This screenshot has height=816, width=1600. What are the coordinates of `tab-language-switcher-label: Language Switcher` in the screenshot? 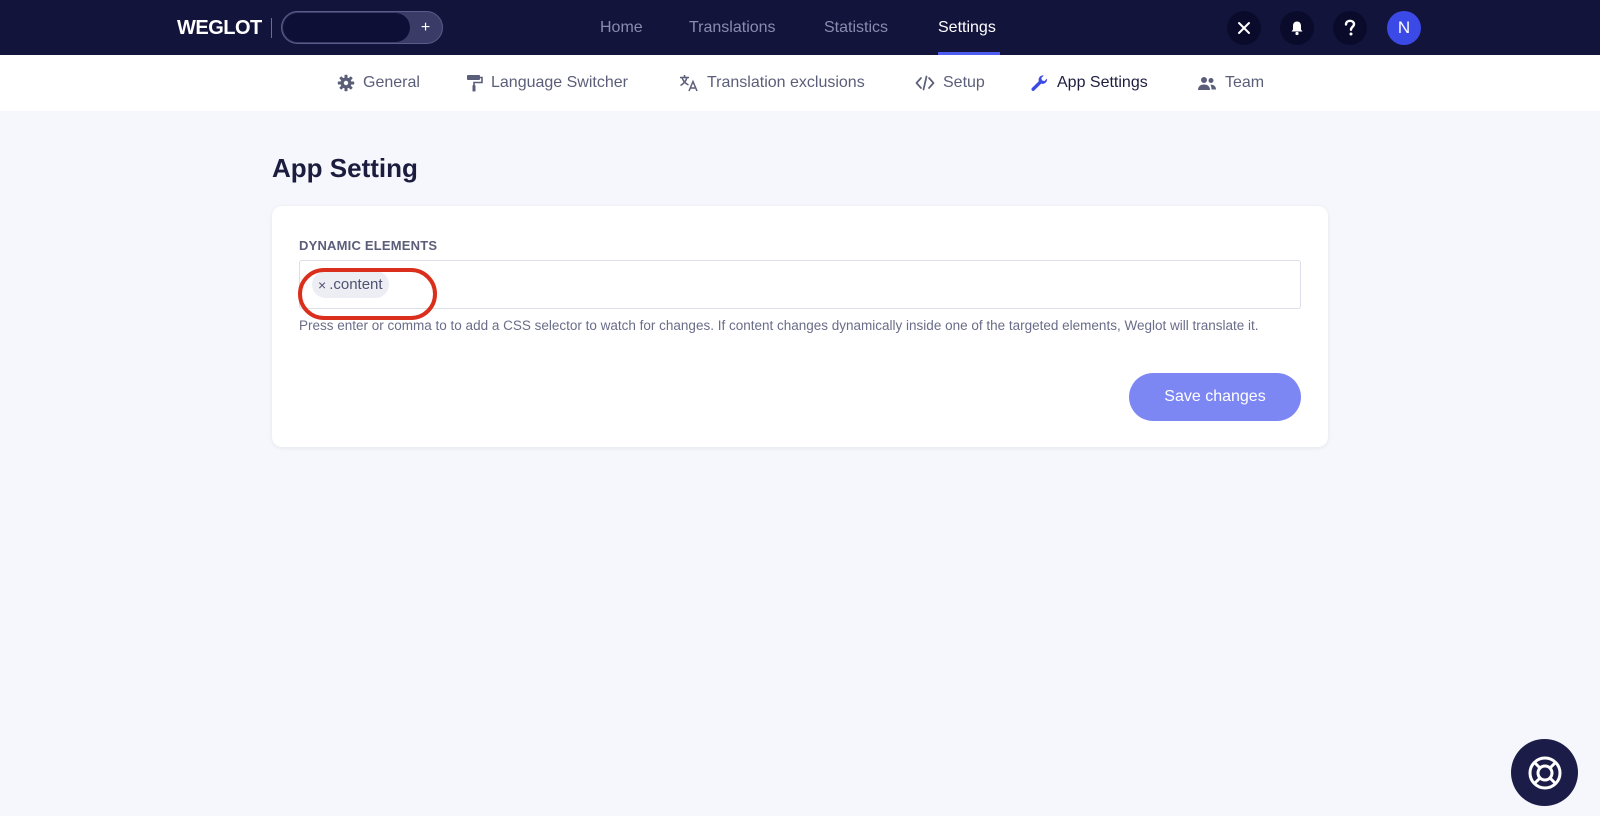 It's located at (559, 82).